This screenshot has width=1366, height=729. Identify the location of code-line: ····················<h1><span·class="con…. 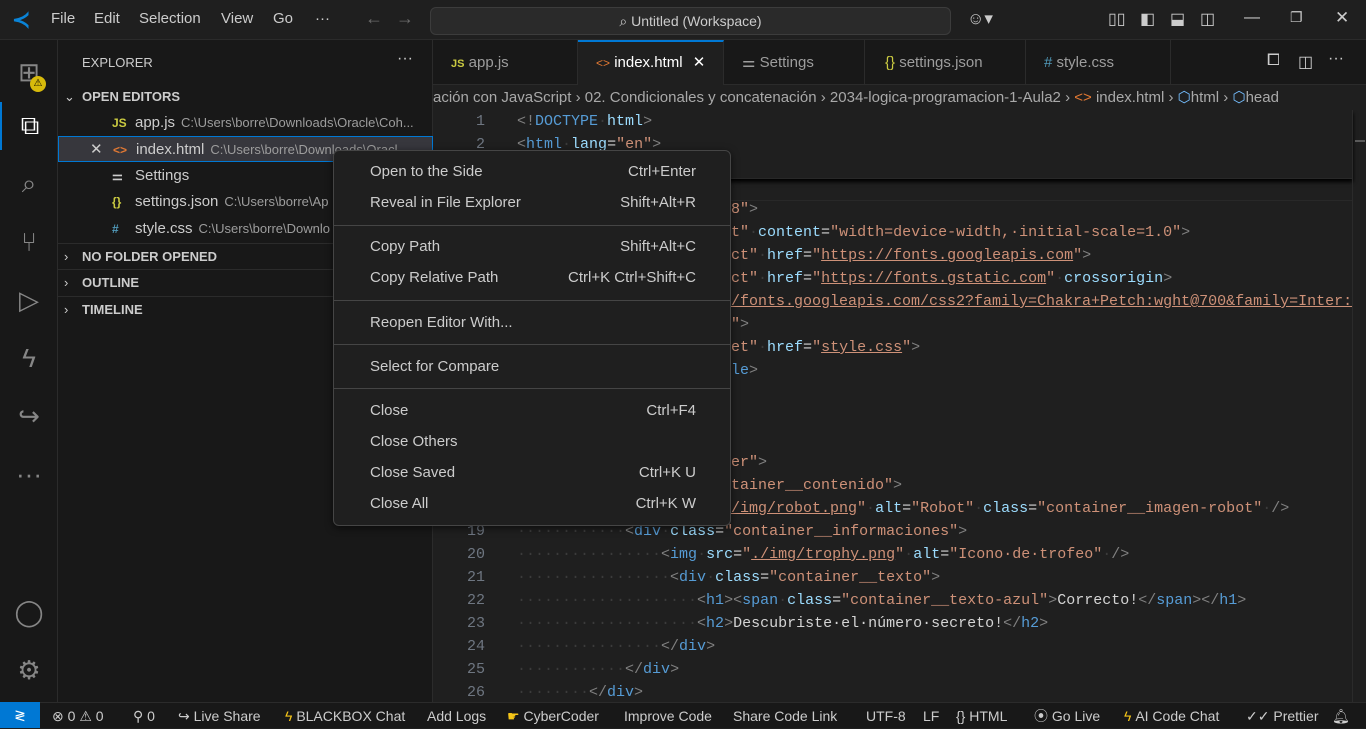
(881, 600).